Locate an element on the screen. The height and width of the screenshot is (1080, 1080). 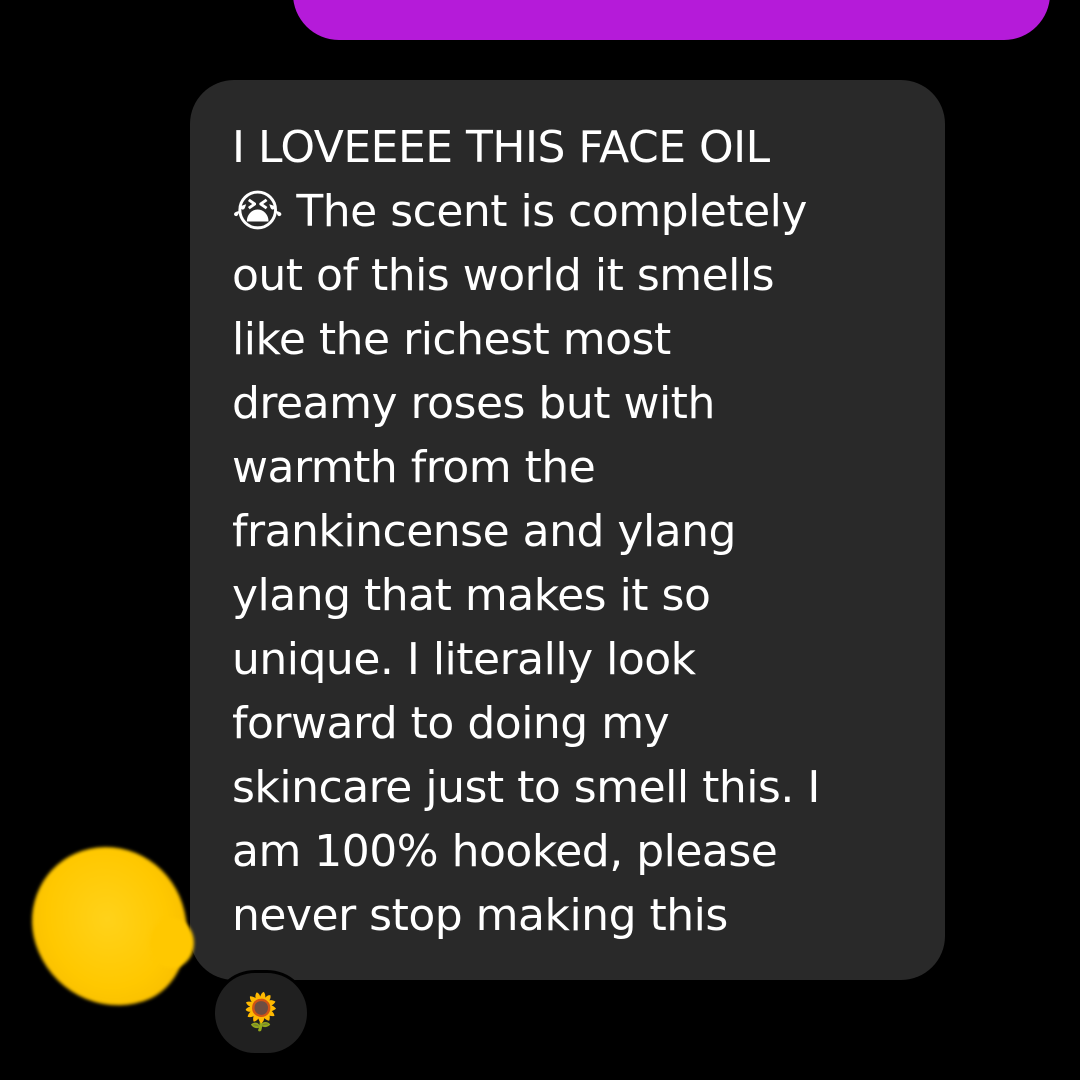
sunflower-icon: 🌻 is located at coordinates (261, 1012).